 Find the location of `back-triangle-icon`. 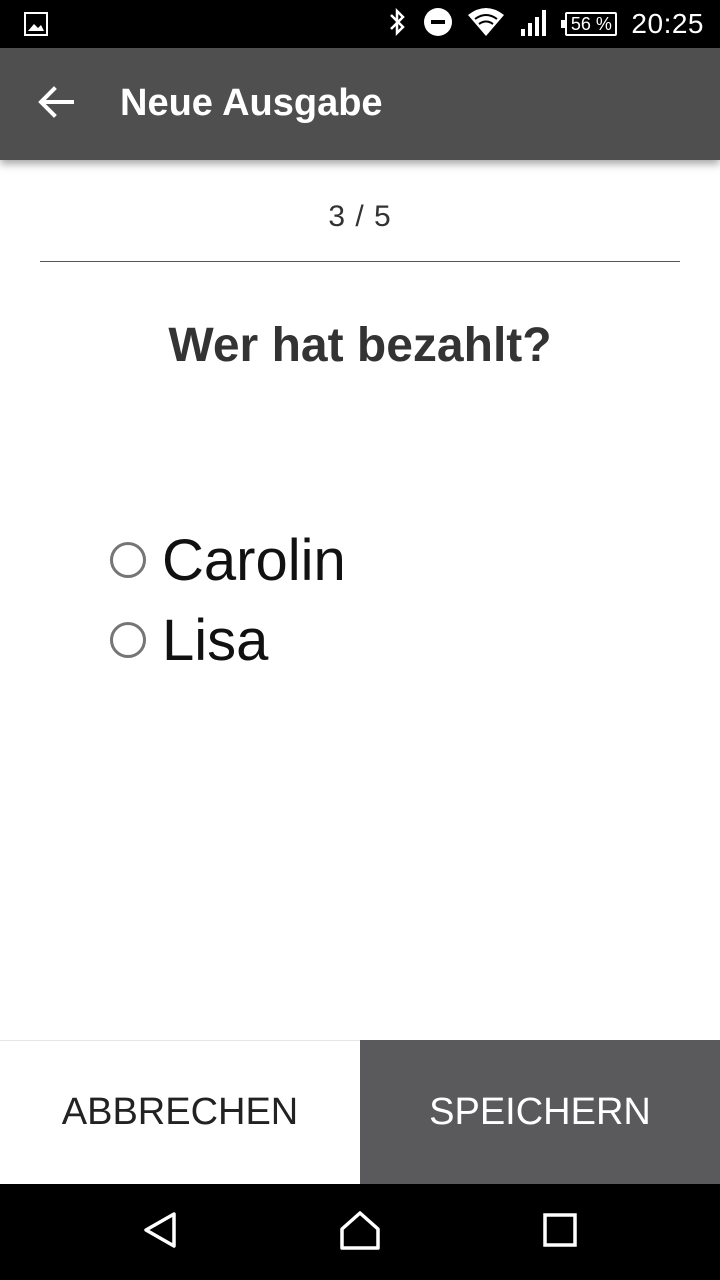

back-triangle-icon is located at coordinates (160, 1232).